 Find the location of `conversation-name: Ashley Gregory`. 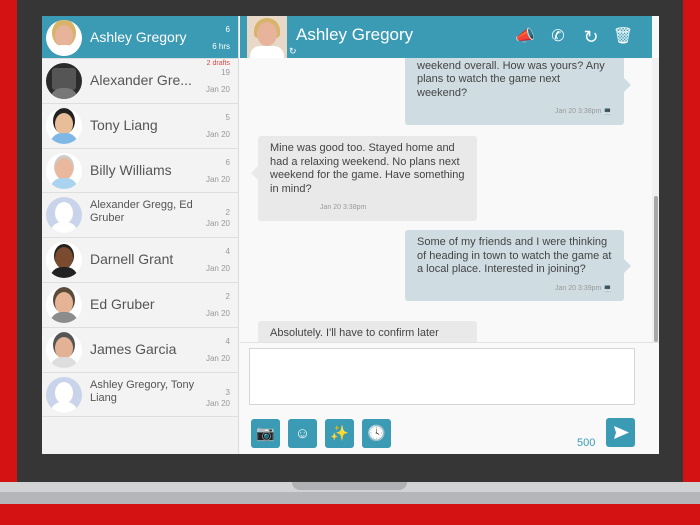

conversation-name: Ashley Gregory is located at coordinates (138, 37).